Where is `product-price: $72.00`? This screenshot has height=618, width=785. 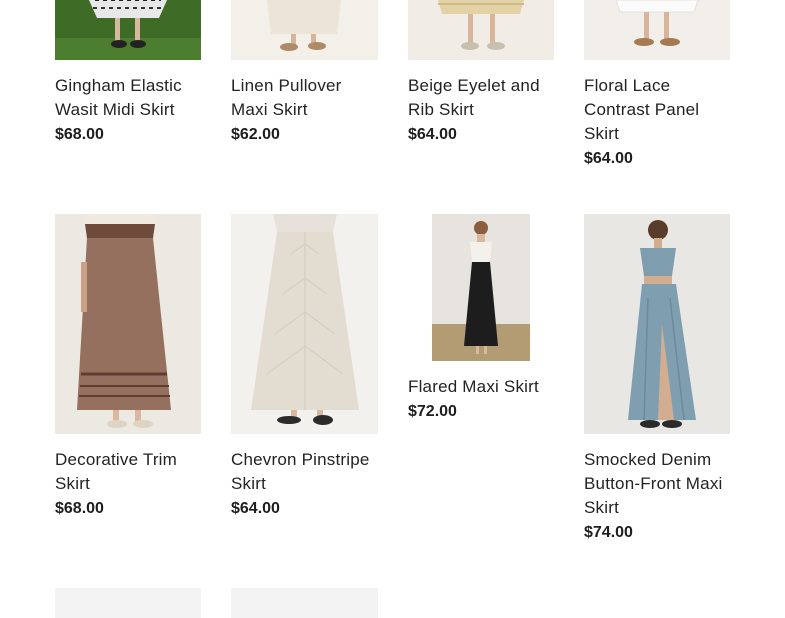
product-price: $72.00 is located at coordinates (432, 411).